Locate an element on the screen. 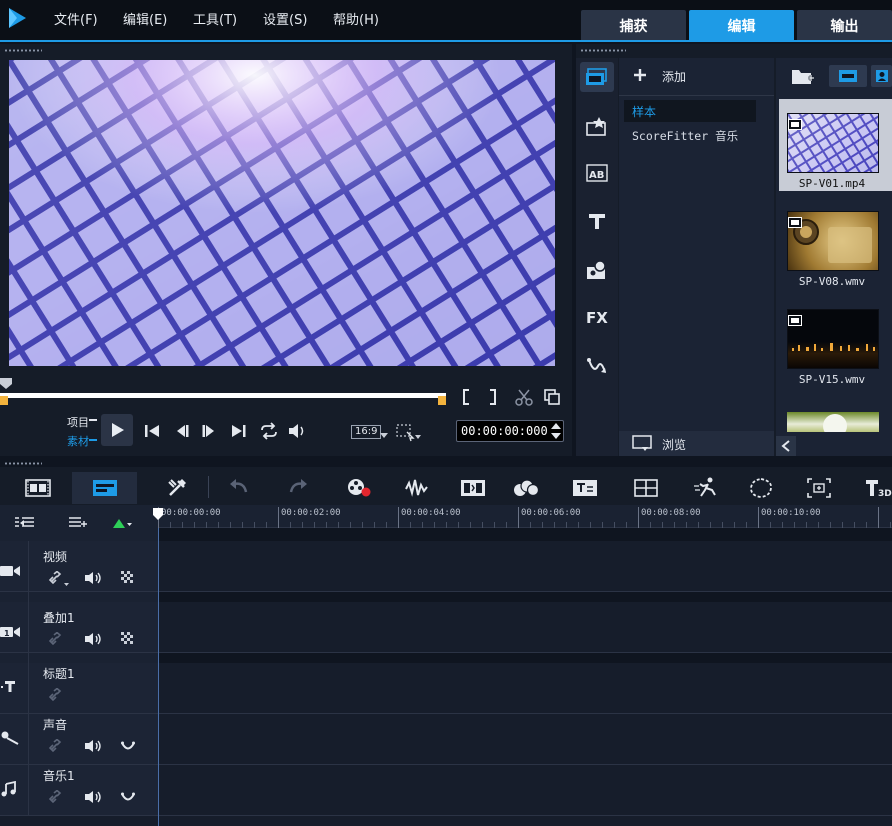  tab-edit: 编辑 is located at coordinates (741, 25).